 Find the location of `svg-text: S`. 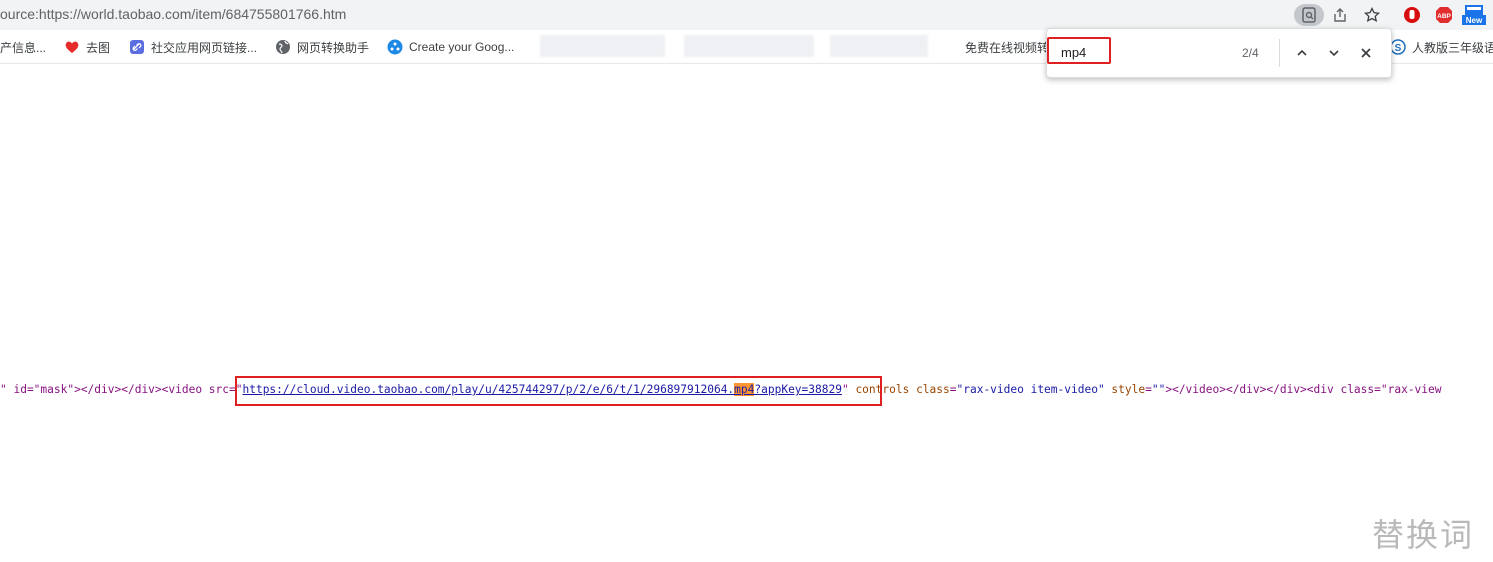

svg-text: S is located at coordinates (1398, 48).